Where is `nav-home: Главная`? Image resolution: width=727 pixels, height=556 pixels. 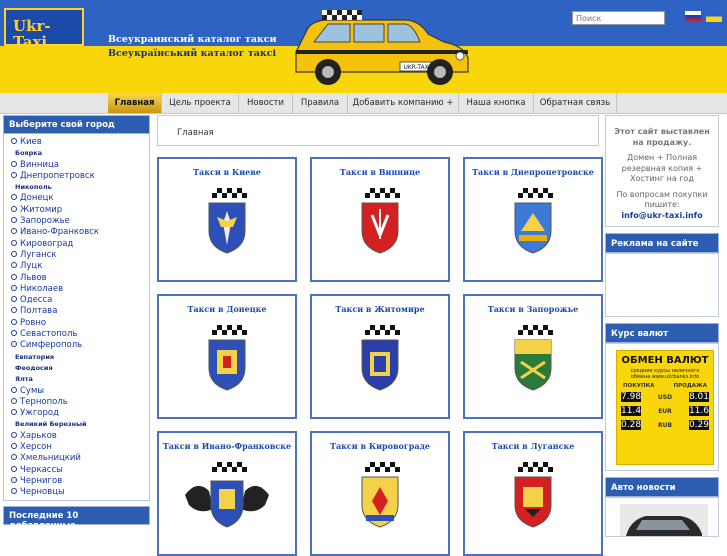
nav-home: Главная is located at coordinates (135, 103).